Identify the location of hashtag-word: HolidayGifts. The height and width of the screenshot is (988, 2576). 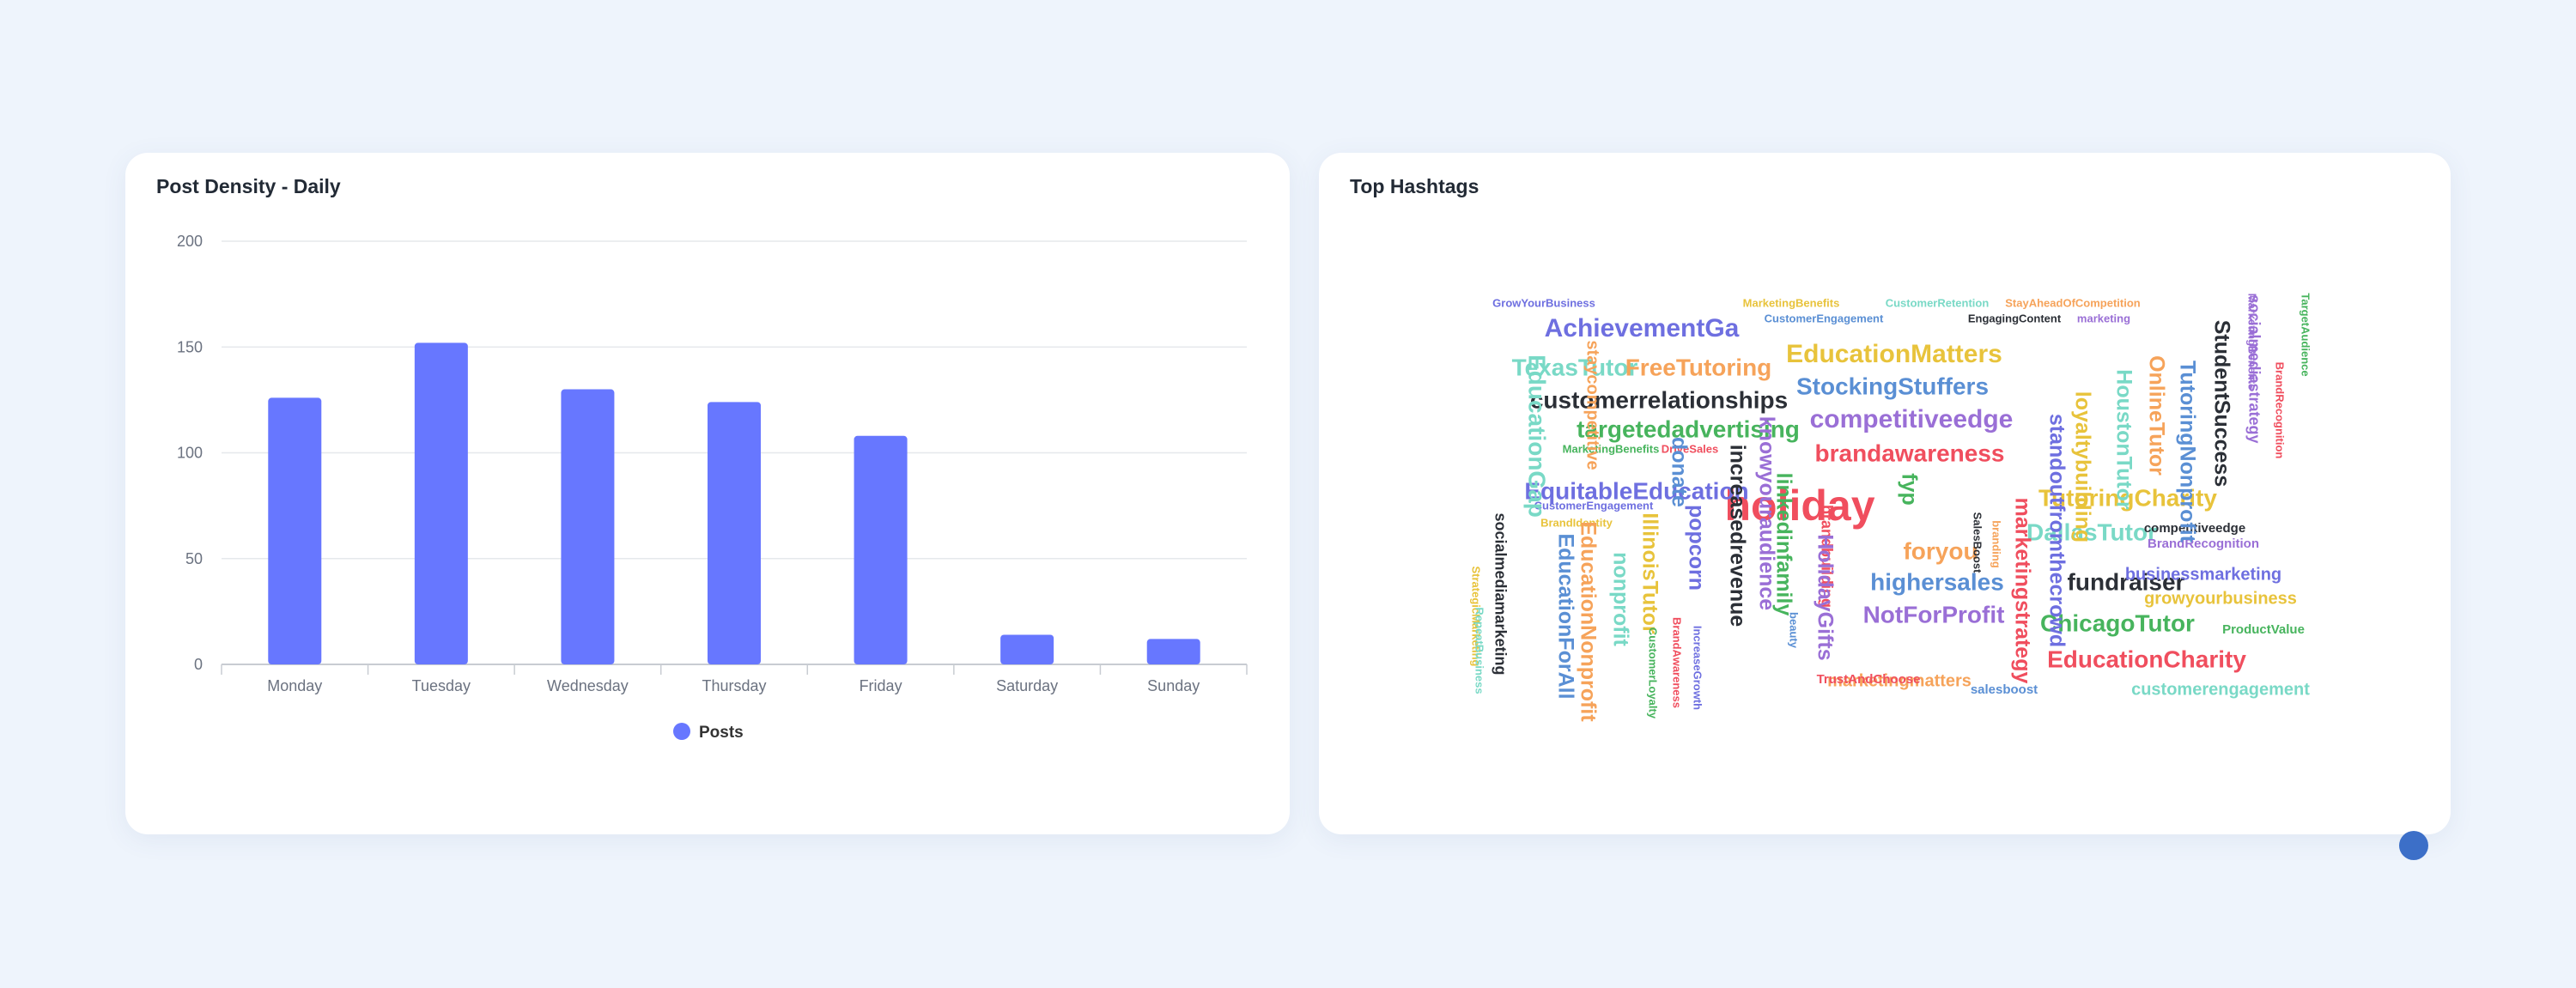
(1825, 597).